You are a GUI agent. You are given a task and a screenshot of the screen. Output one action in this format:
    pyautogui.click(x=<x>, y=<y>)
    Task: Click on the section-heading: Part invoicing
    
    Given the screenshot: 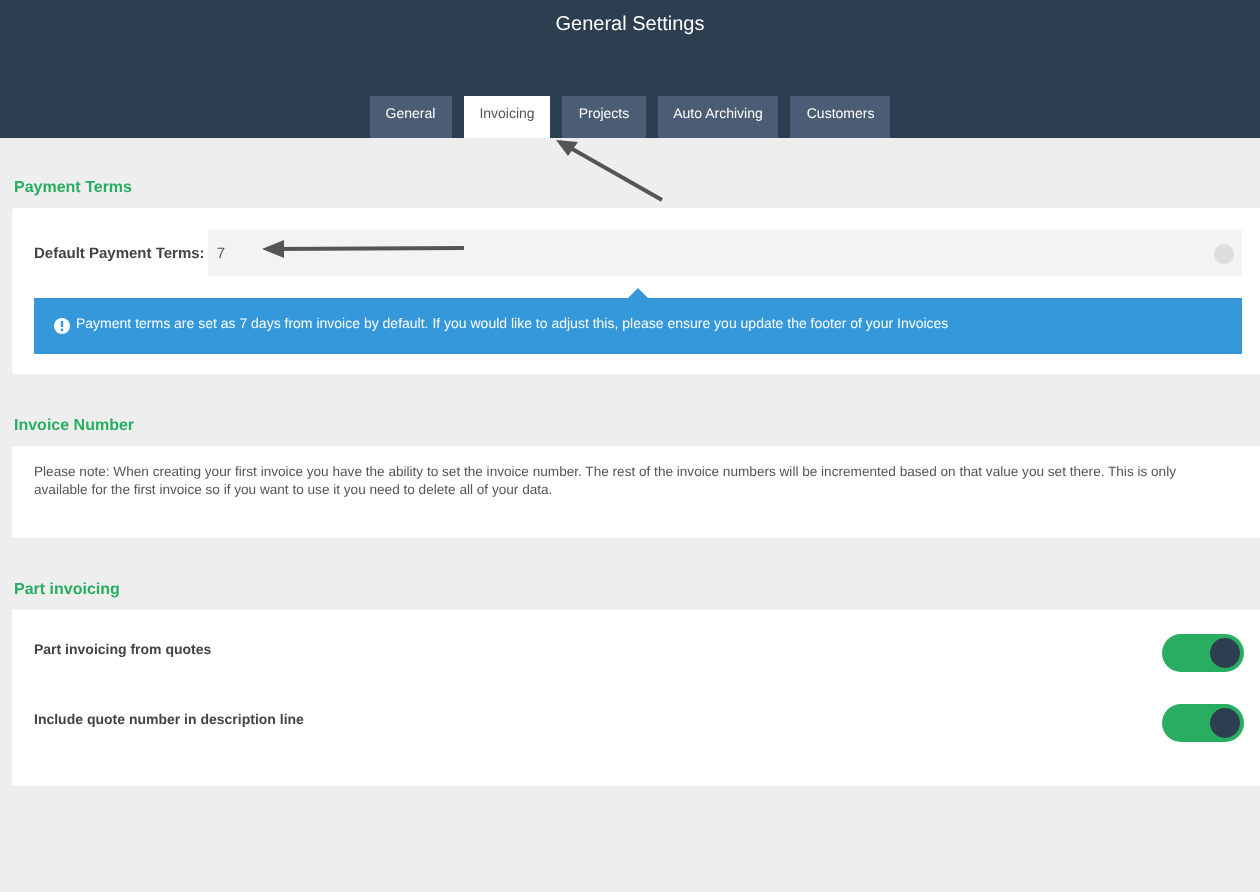 What is the action you would take?
    pyautogui.click(x=68, y=590)
    